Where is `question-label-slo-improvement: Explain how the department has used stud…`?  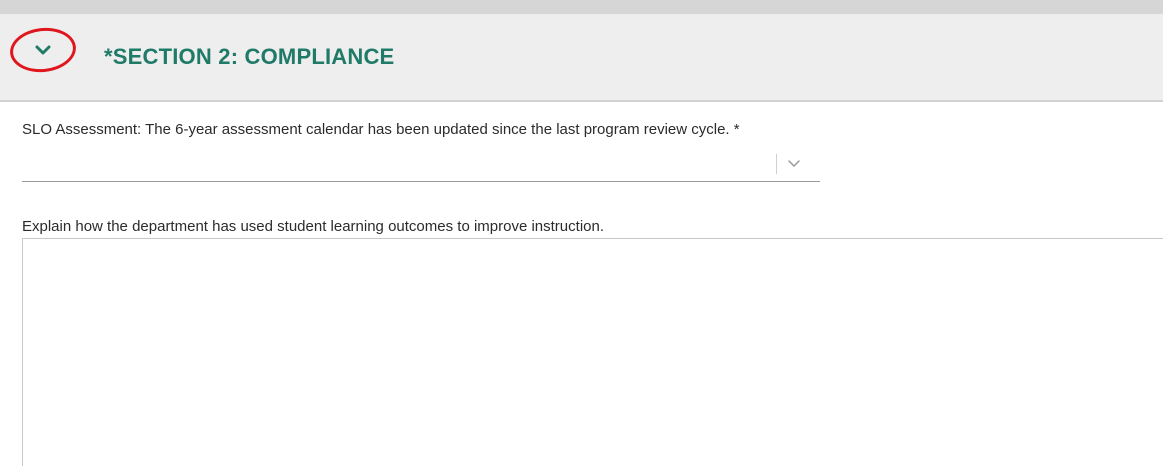
question-label-slo-improvement: Explain how the department has used stud… is located at coordinates (313, 226).